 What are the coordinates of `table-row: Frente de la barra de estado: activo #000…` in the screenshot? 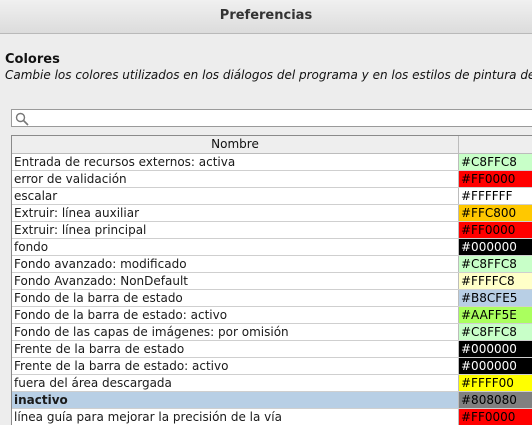 It's located at (272, 366).